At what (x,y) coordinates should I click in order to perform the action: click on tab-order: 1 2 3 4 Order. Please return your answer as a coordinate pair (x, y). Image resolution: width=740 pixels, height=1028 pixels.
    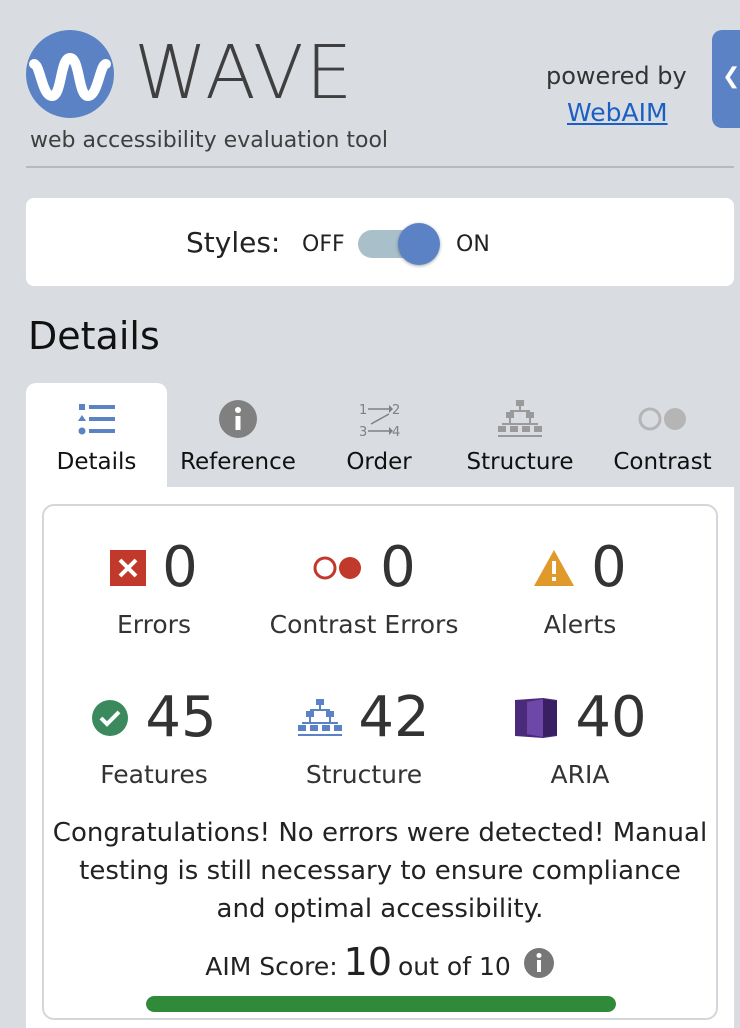
    Looking at the image, I should click on (379, 435).